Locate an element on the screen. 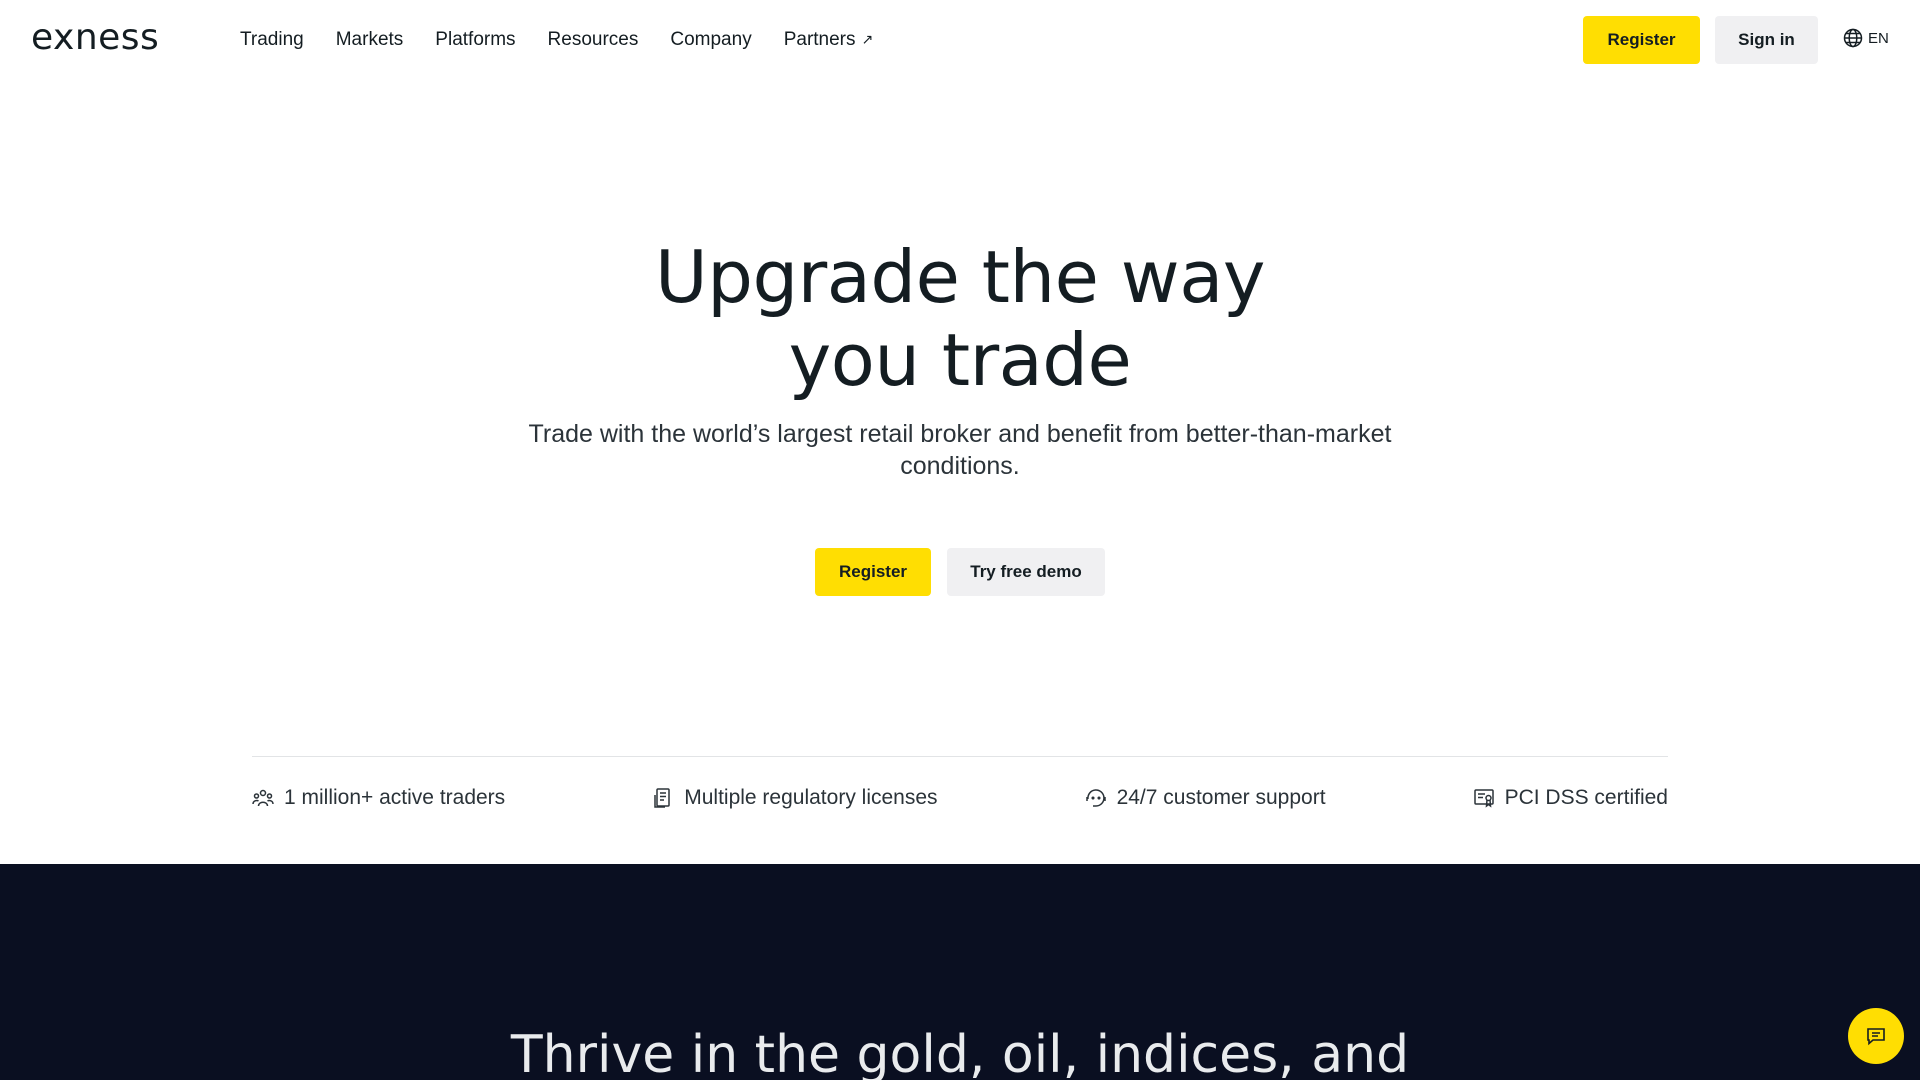  chat-icon is located at coordinates (1876, 1037).